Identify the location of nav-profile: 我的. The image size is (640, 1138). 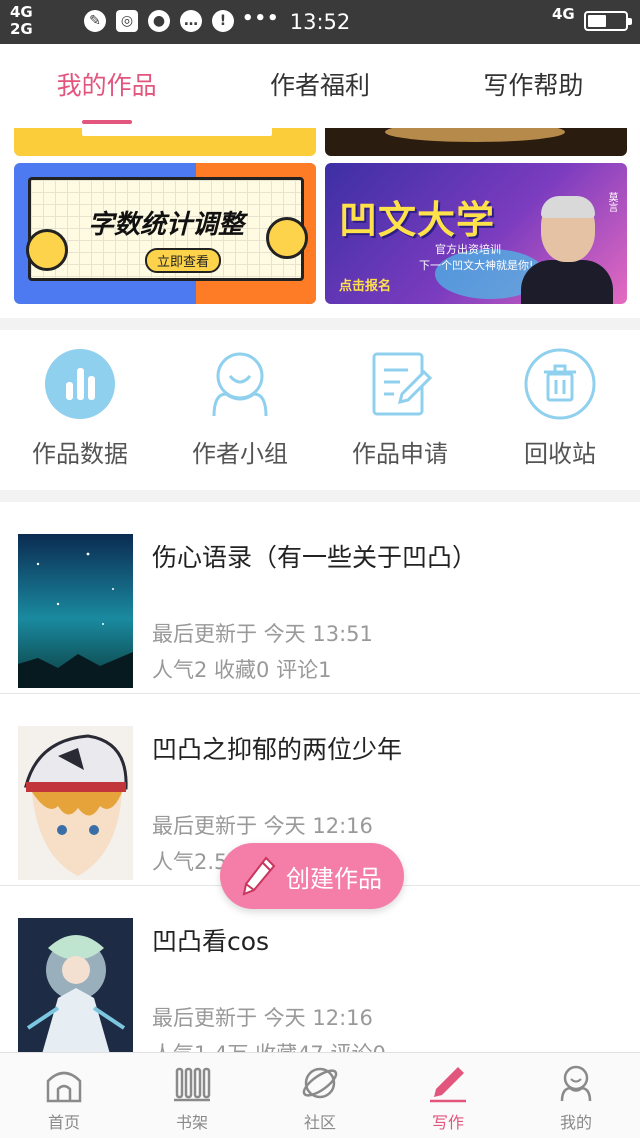
(576, 1095).